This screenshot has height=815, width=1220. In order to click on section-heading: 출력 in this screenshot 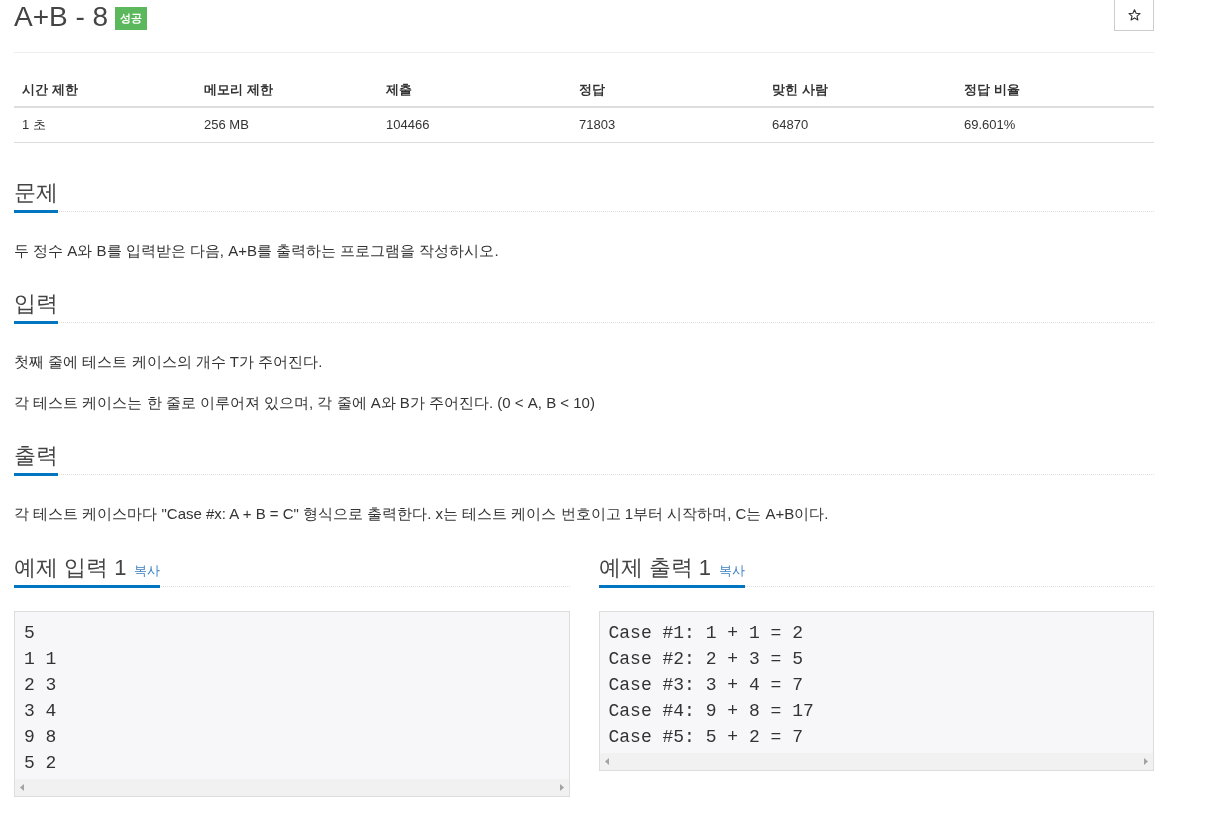, I will do `click(36, 455)`.